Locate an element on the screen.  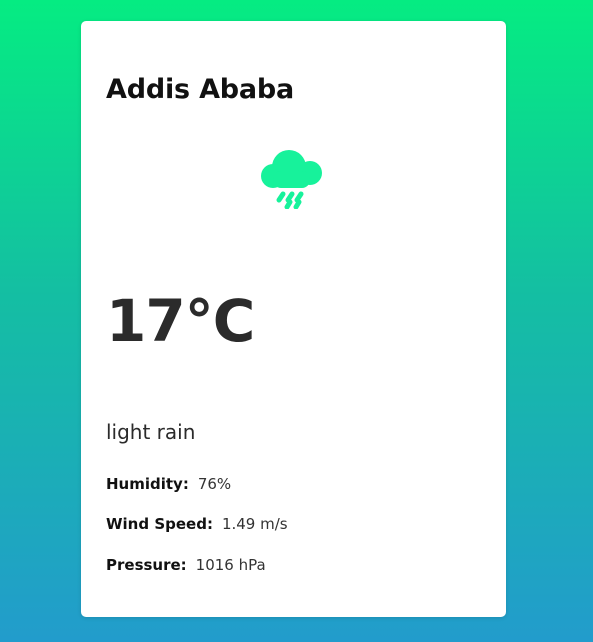
cloud-rain-icon is located at coordinates (292, 176).